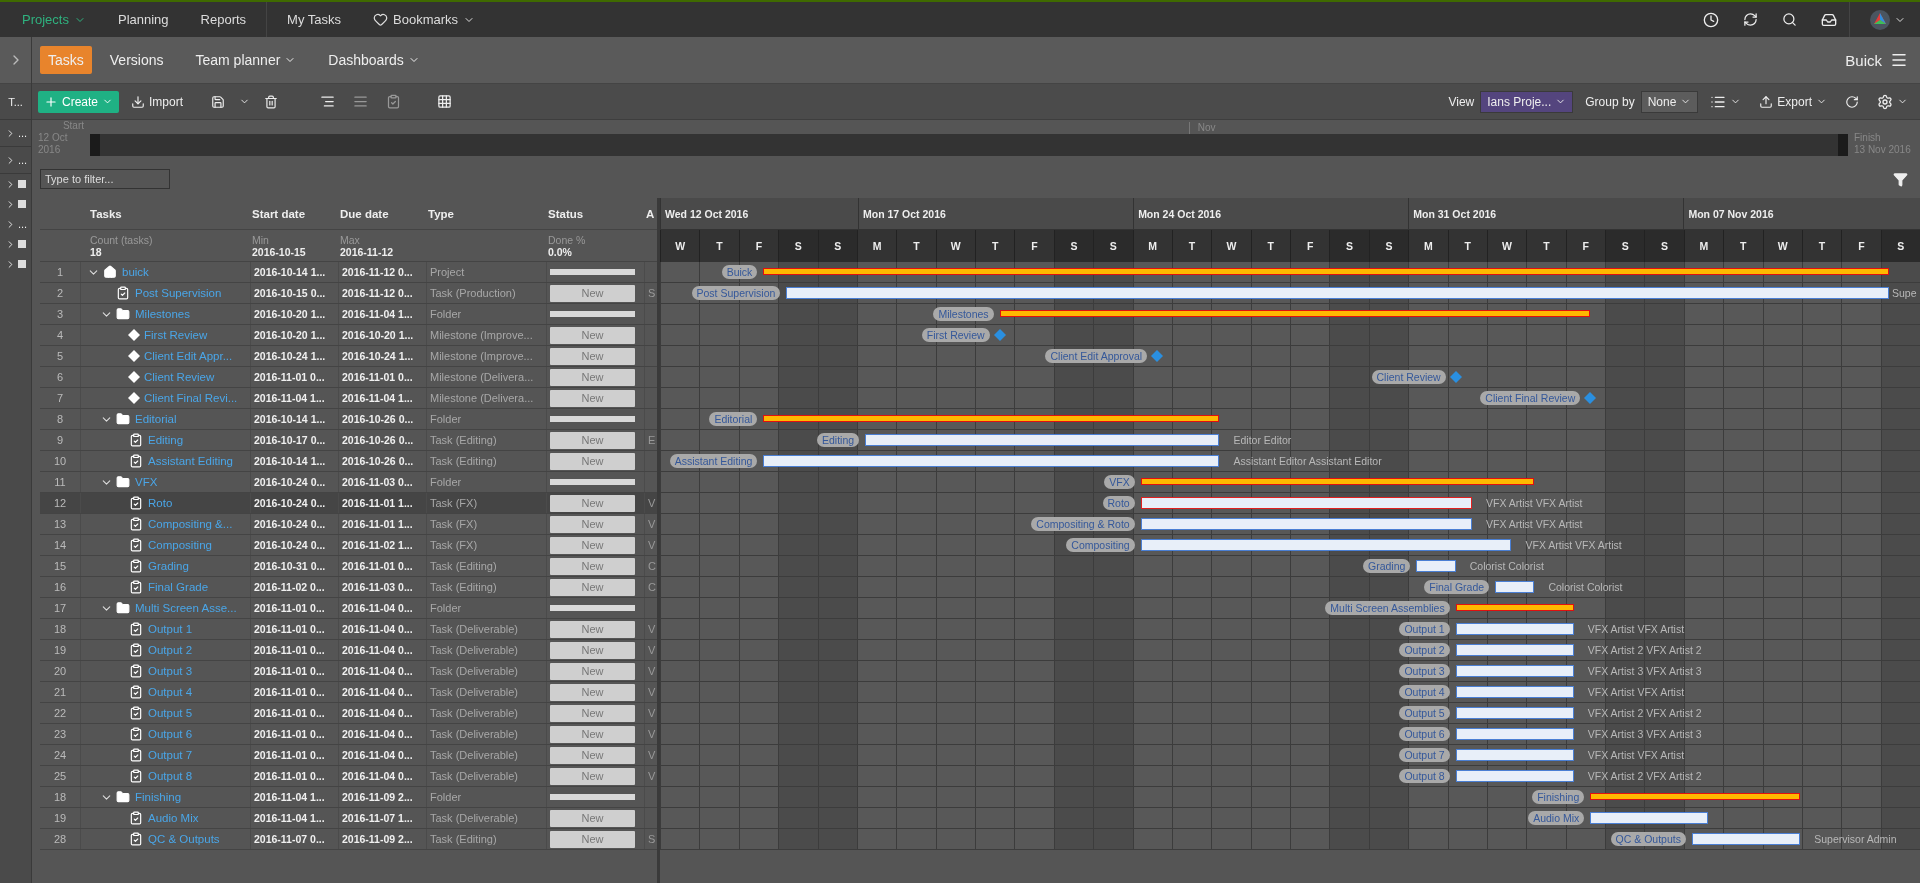  Describe the element at coordinates (170, 734) in the screenshot. I see `task-name-link: Output 6` at that location.